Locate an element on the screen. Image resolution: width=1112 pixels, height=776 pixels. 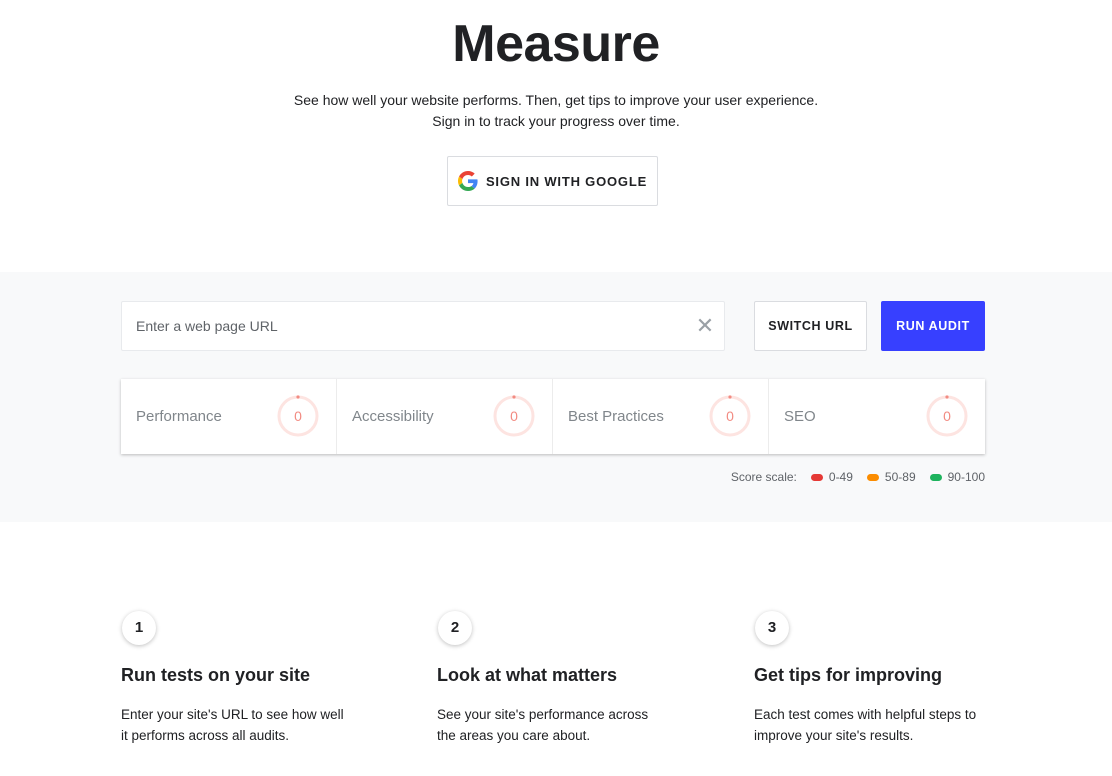
step-title: Get tips for improving is located at coordinates (848, 675).